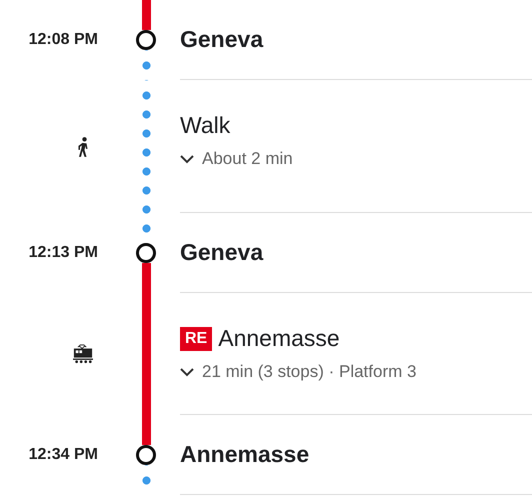 The image size is (532, 500). Describe the element at coordinates (309, 372) in the screenshot. I see `leg-detail: 21 min (3 stops) · Platform 3` at that location.